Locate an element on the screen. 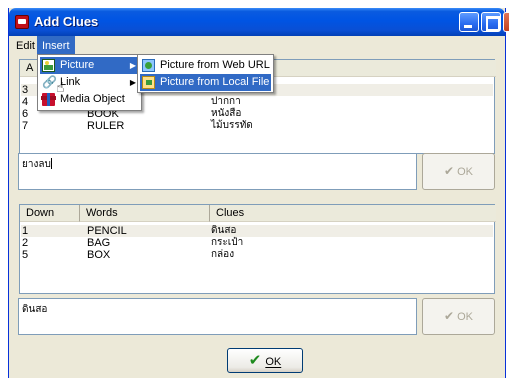 The height and width of the screenshot is (378, 514). row-clue: หนังสือ is located at coordinates (226, 113).